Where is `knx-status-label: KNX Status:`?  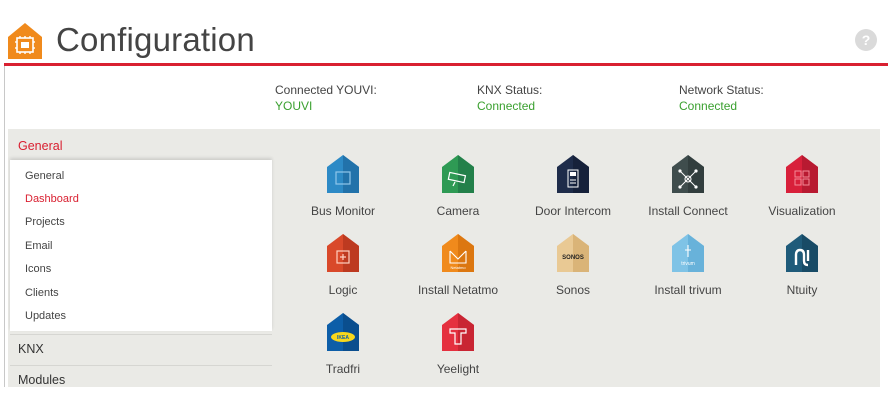
knx-status-label: KNX Status: is located at coordinates (510, 90).